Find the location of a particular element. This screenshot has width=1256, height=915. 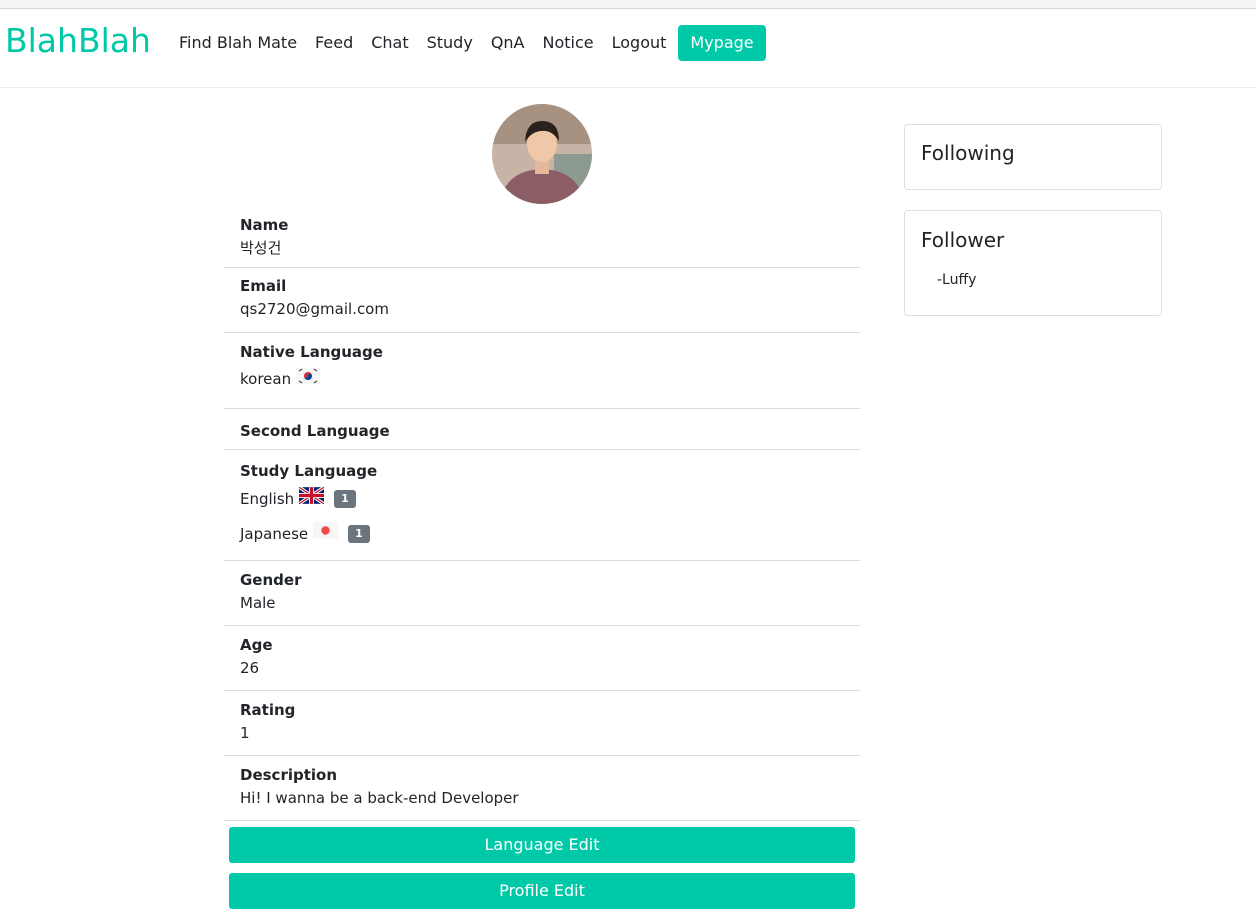

gender-value: Male is located at coordinates (258, 603).